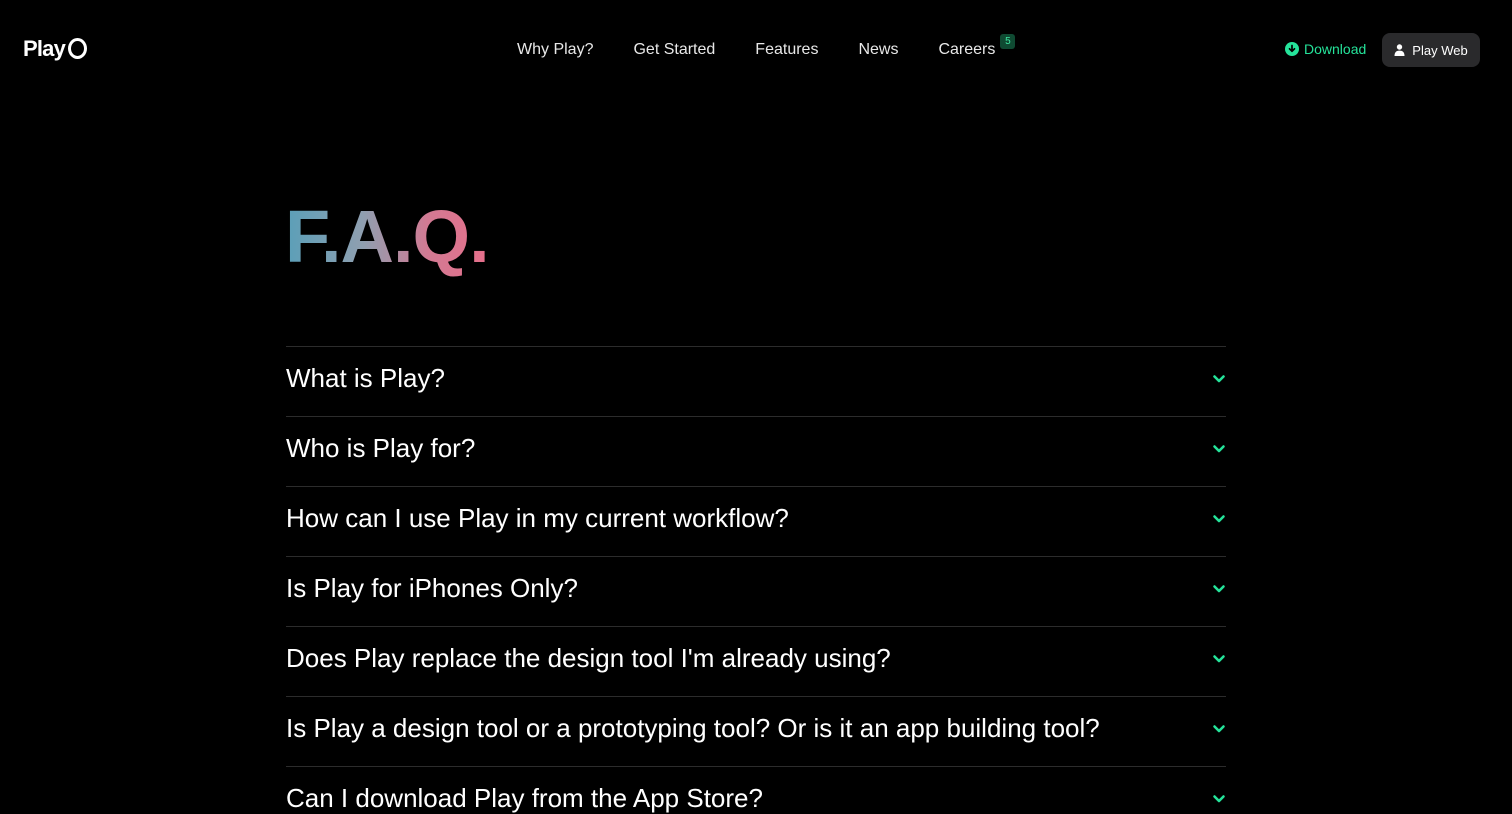 The width and height of the screenshot is (1512, 814). I want to click on faq-item: Is Play for iPhones Only?, so click(756, 591).